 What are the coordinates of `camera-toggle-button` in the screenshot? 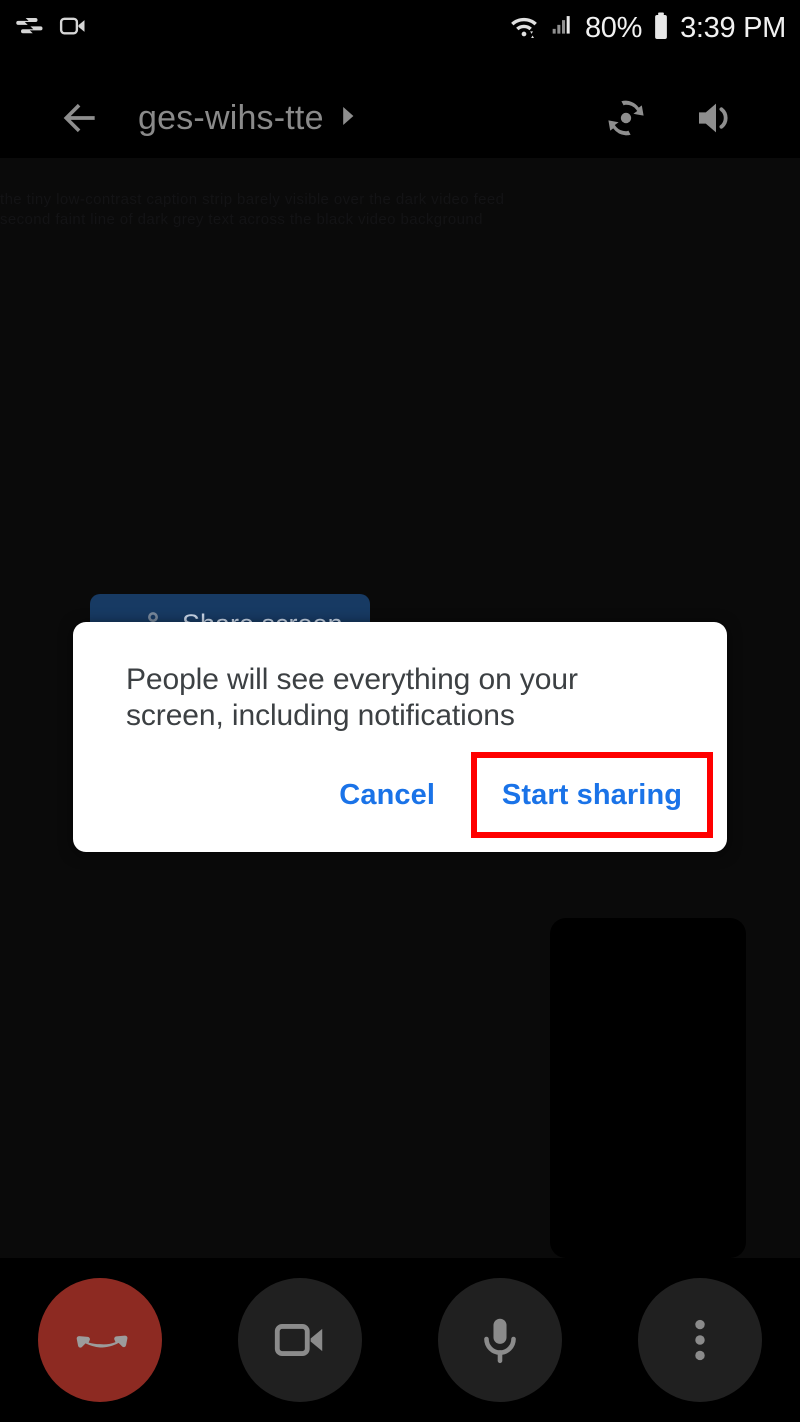 It's located at (300, 1340).